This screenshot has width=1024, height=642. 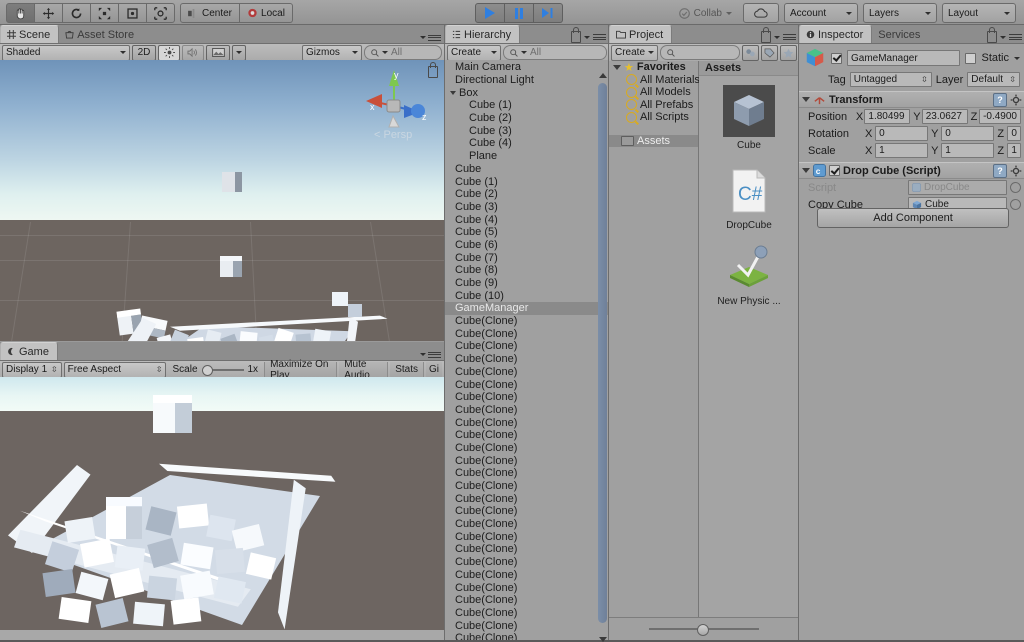 What do you see at coordinates (761, 13) in the screenshot?
I see `cloud-button` at bounding box center [761, 13].